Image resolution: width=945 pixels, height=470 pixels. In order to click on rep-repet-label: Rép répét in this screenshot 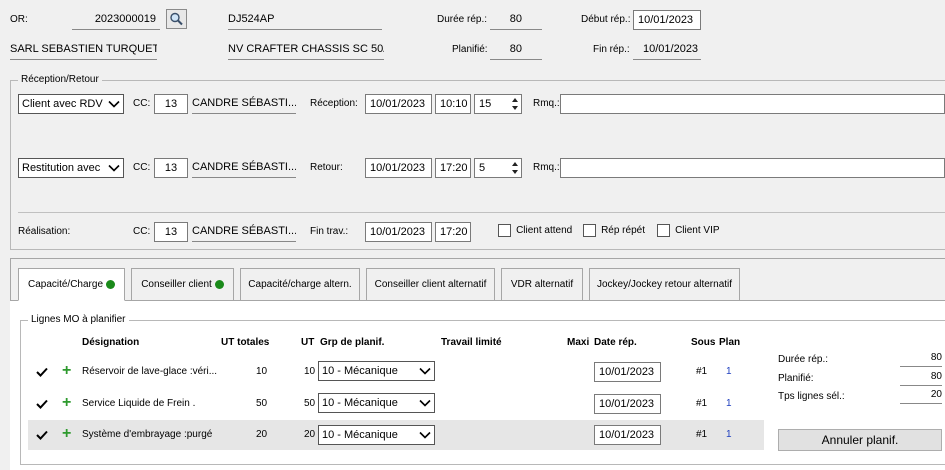, I will do `click(623, 230)`.